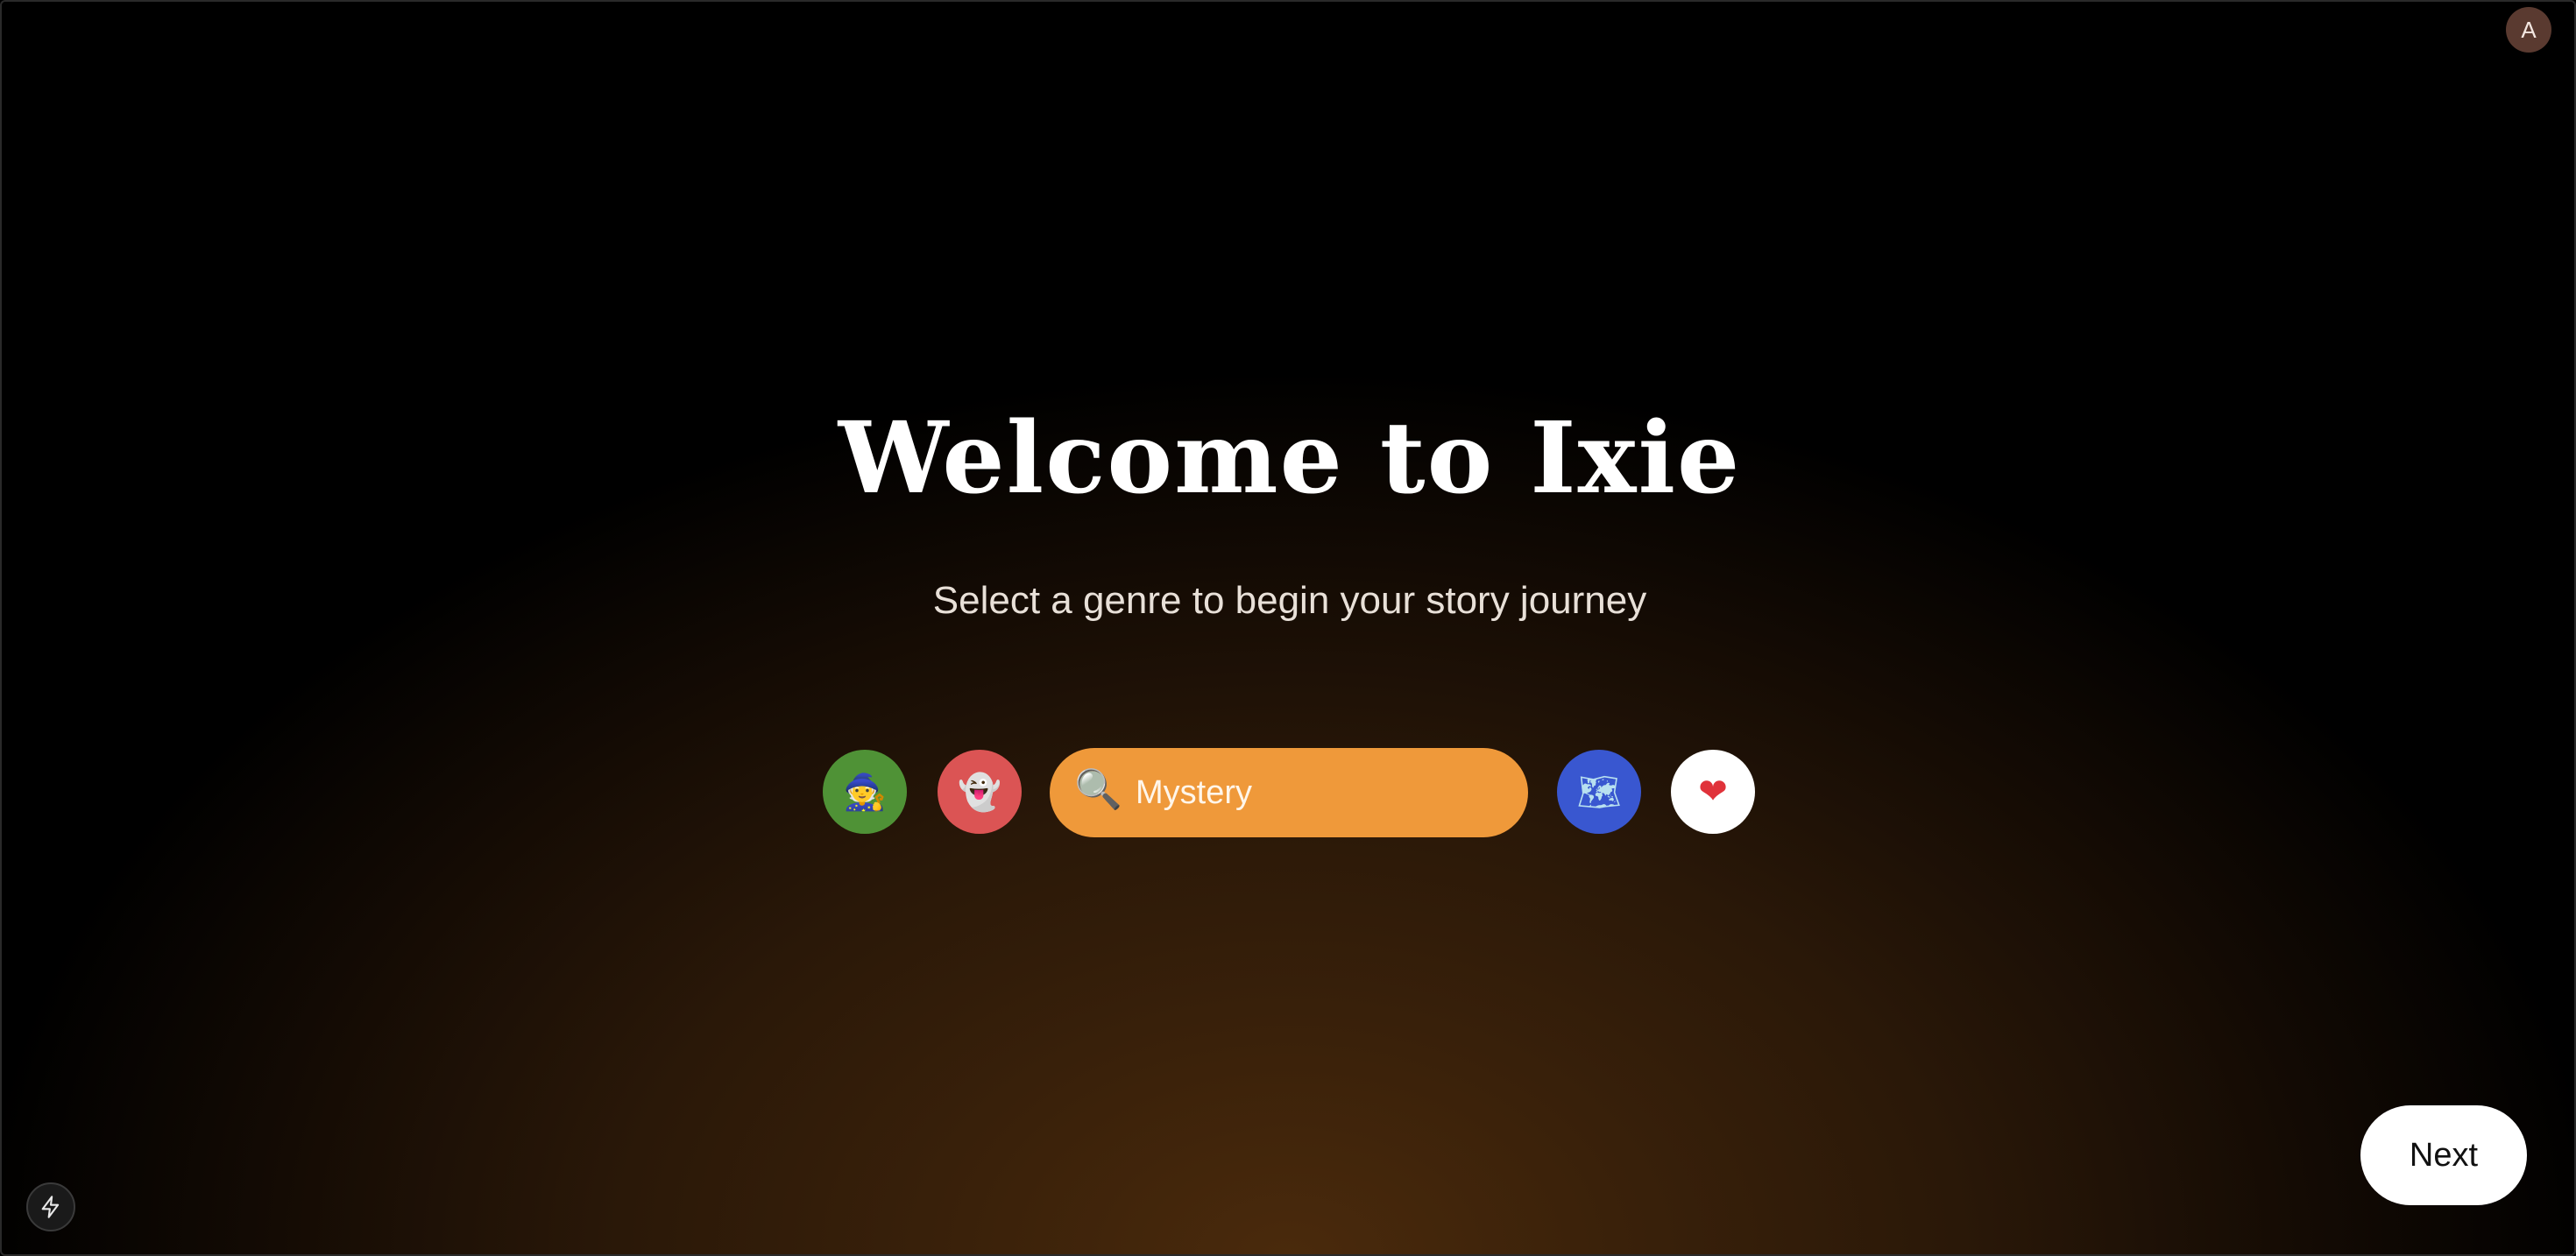  I want to click on ghost-icon: 👻, so click(979, 792).